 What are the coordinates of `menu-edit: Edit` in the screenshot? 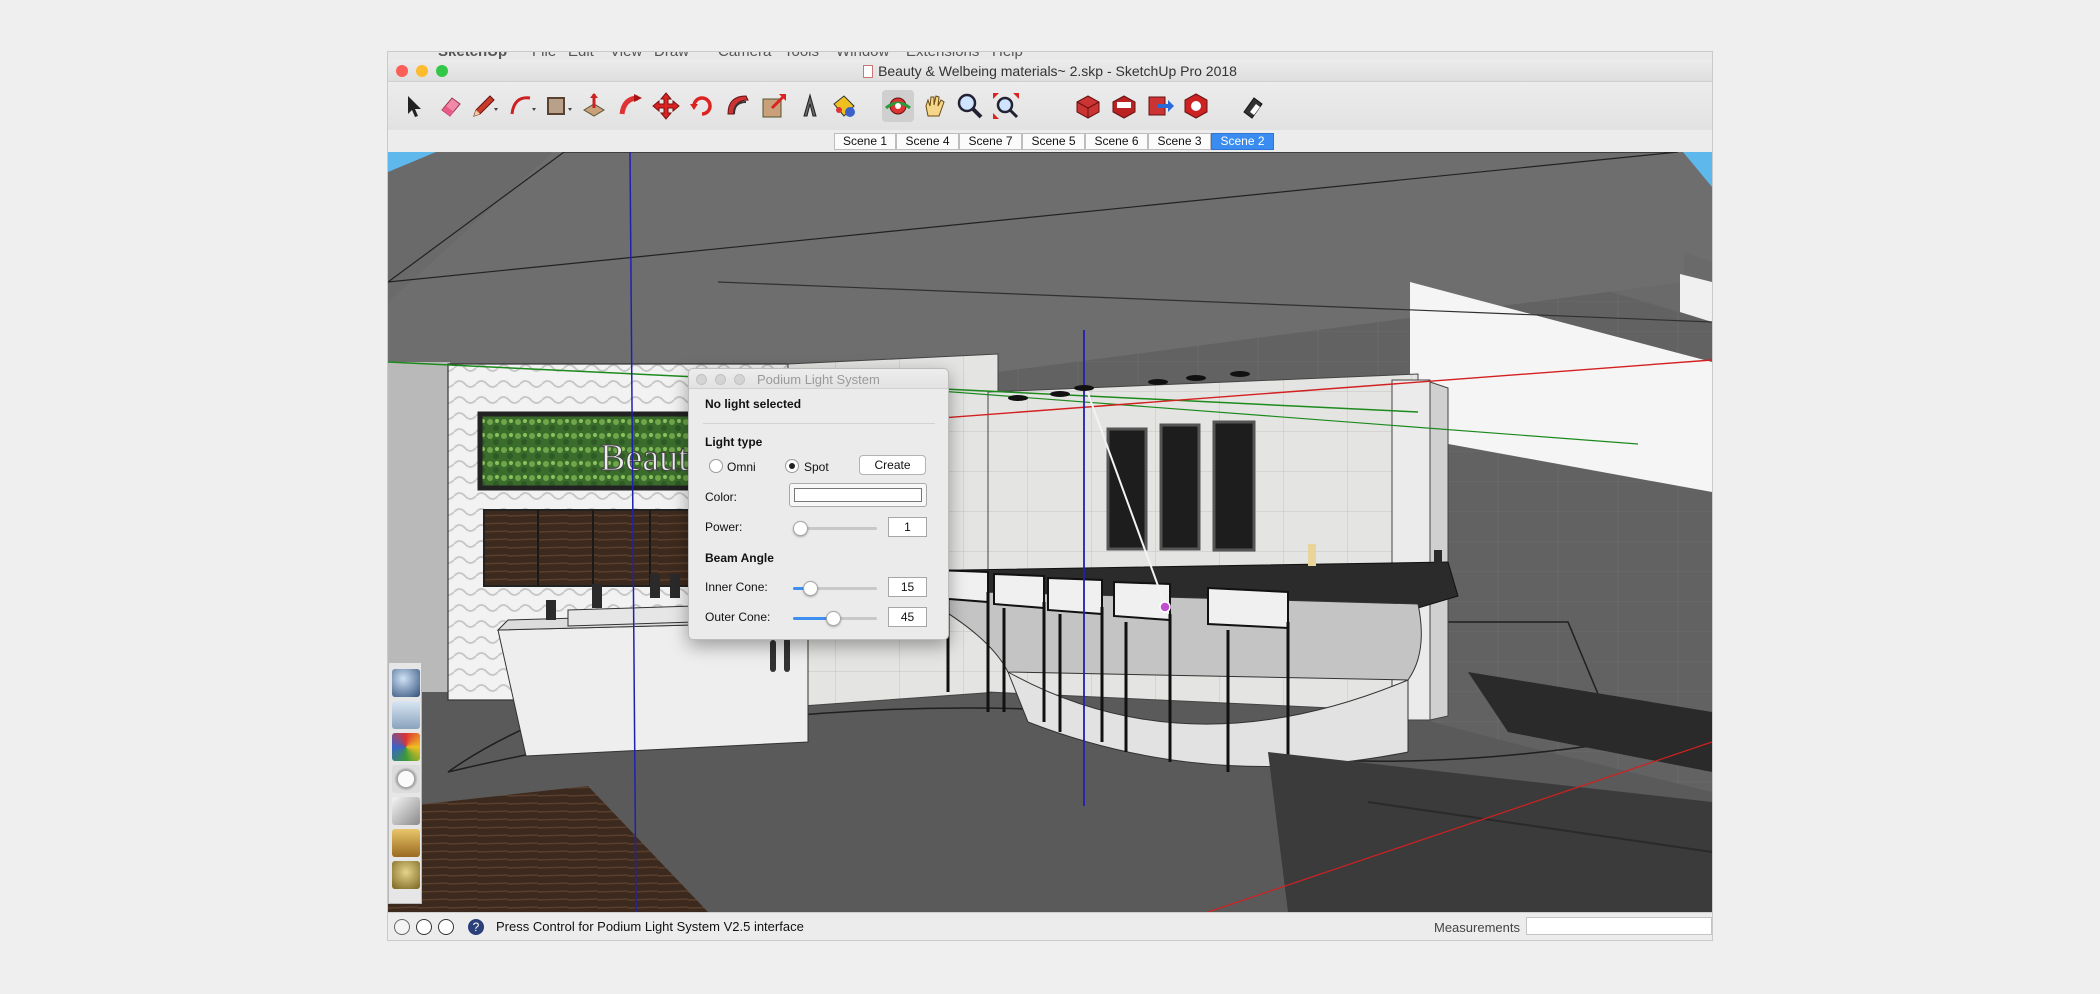 It's located at (581, 56).